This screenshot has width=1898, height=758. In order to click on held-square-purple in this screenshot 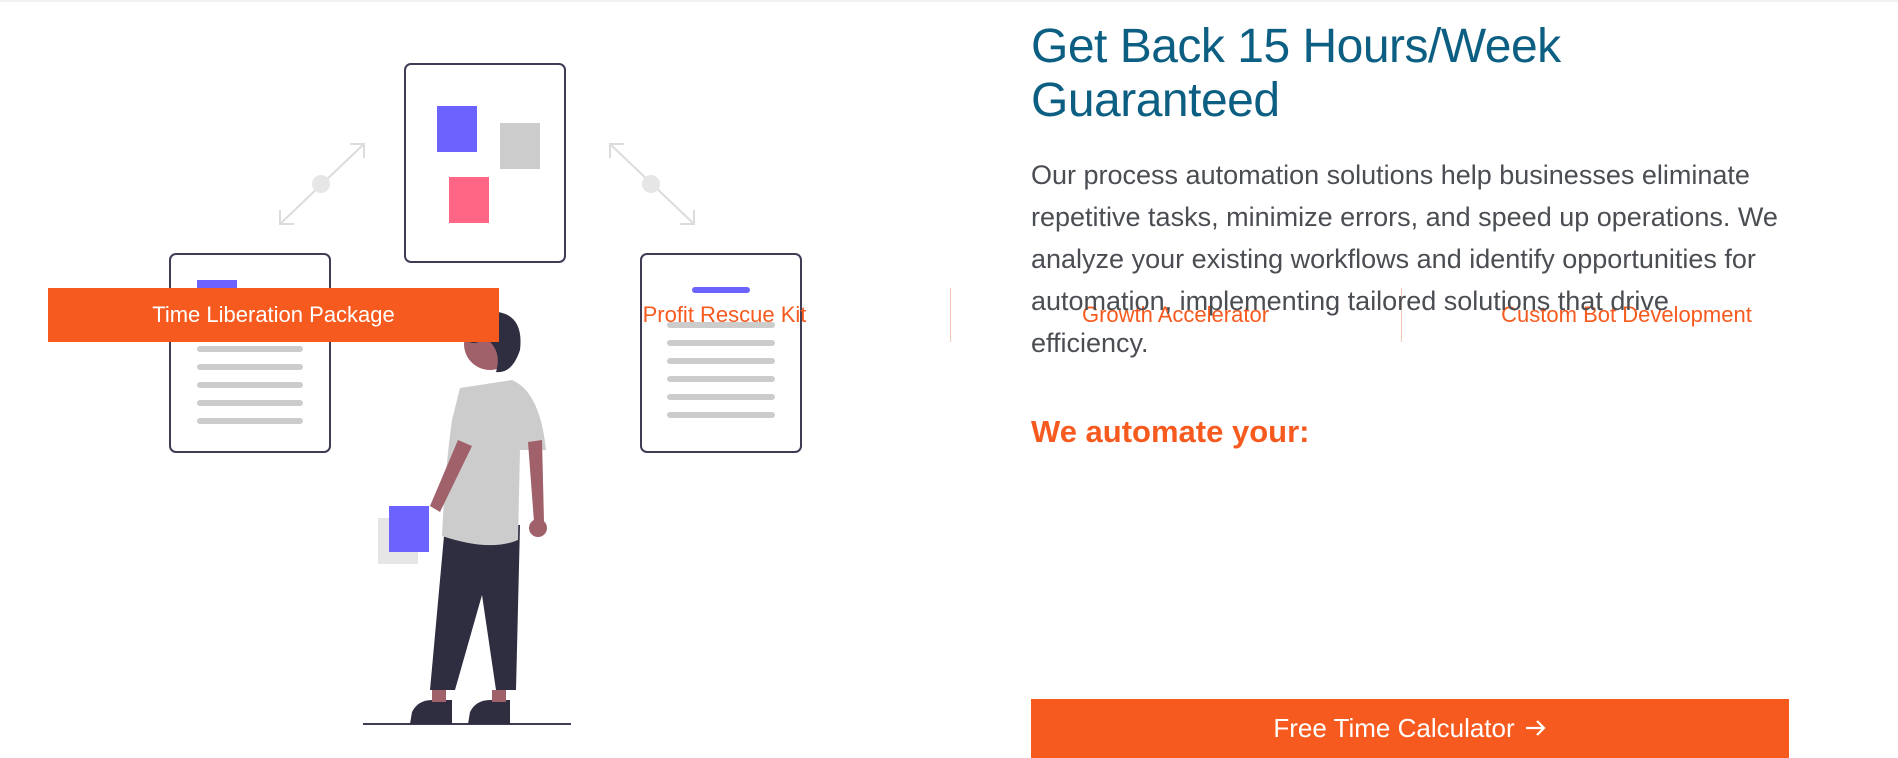, I will do `click(409, 529)`.